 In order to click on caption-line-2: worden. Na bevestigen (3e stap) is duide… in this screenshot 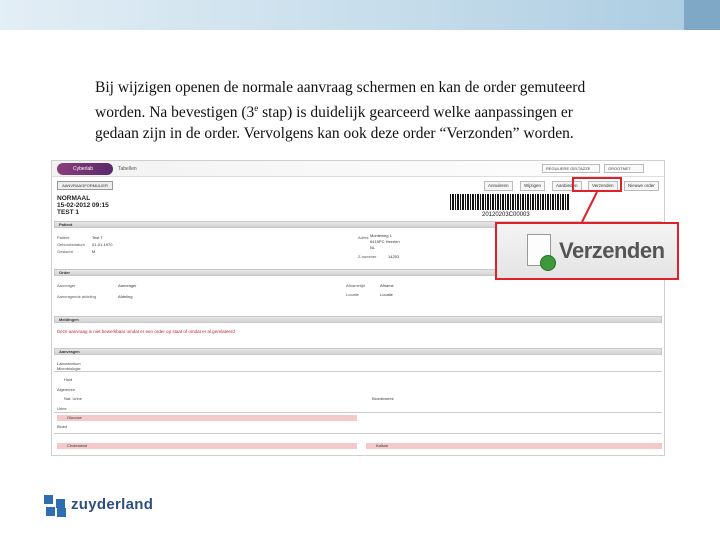, I will do `click(395, 110)`.